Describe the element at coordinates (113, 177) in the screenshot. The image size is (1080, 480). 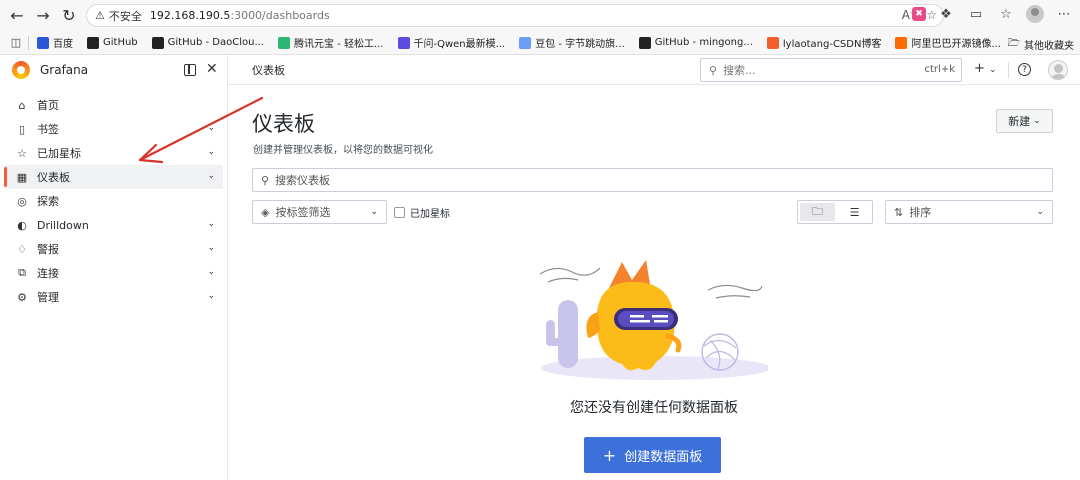
I see `sidebar-item-3: ▦ 仪表板 ⌄` at that location.